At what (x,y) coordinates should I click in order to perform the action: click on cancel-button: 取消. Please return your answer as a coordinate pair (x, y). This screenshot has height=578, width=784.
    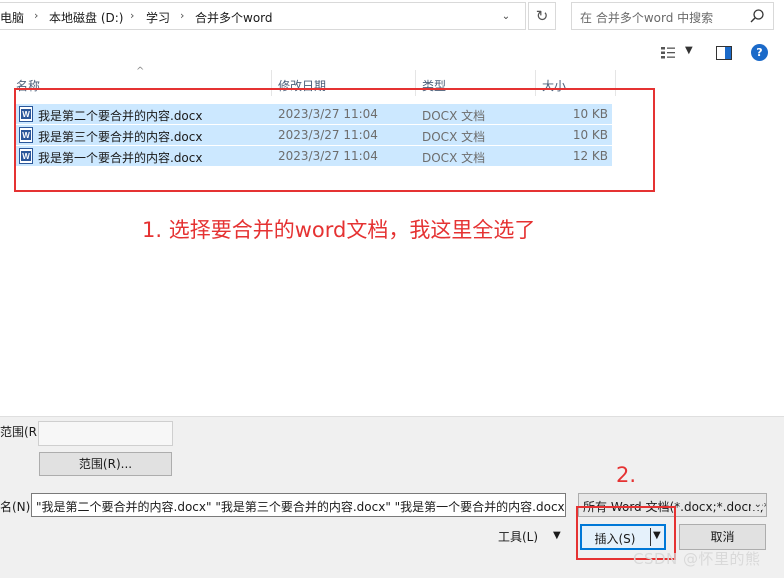
    Looking at the image, I should click on (722, 537).